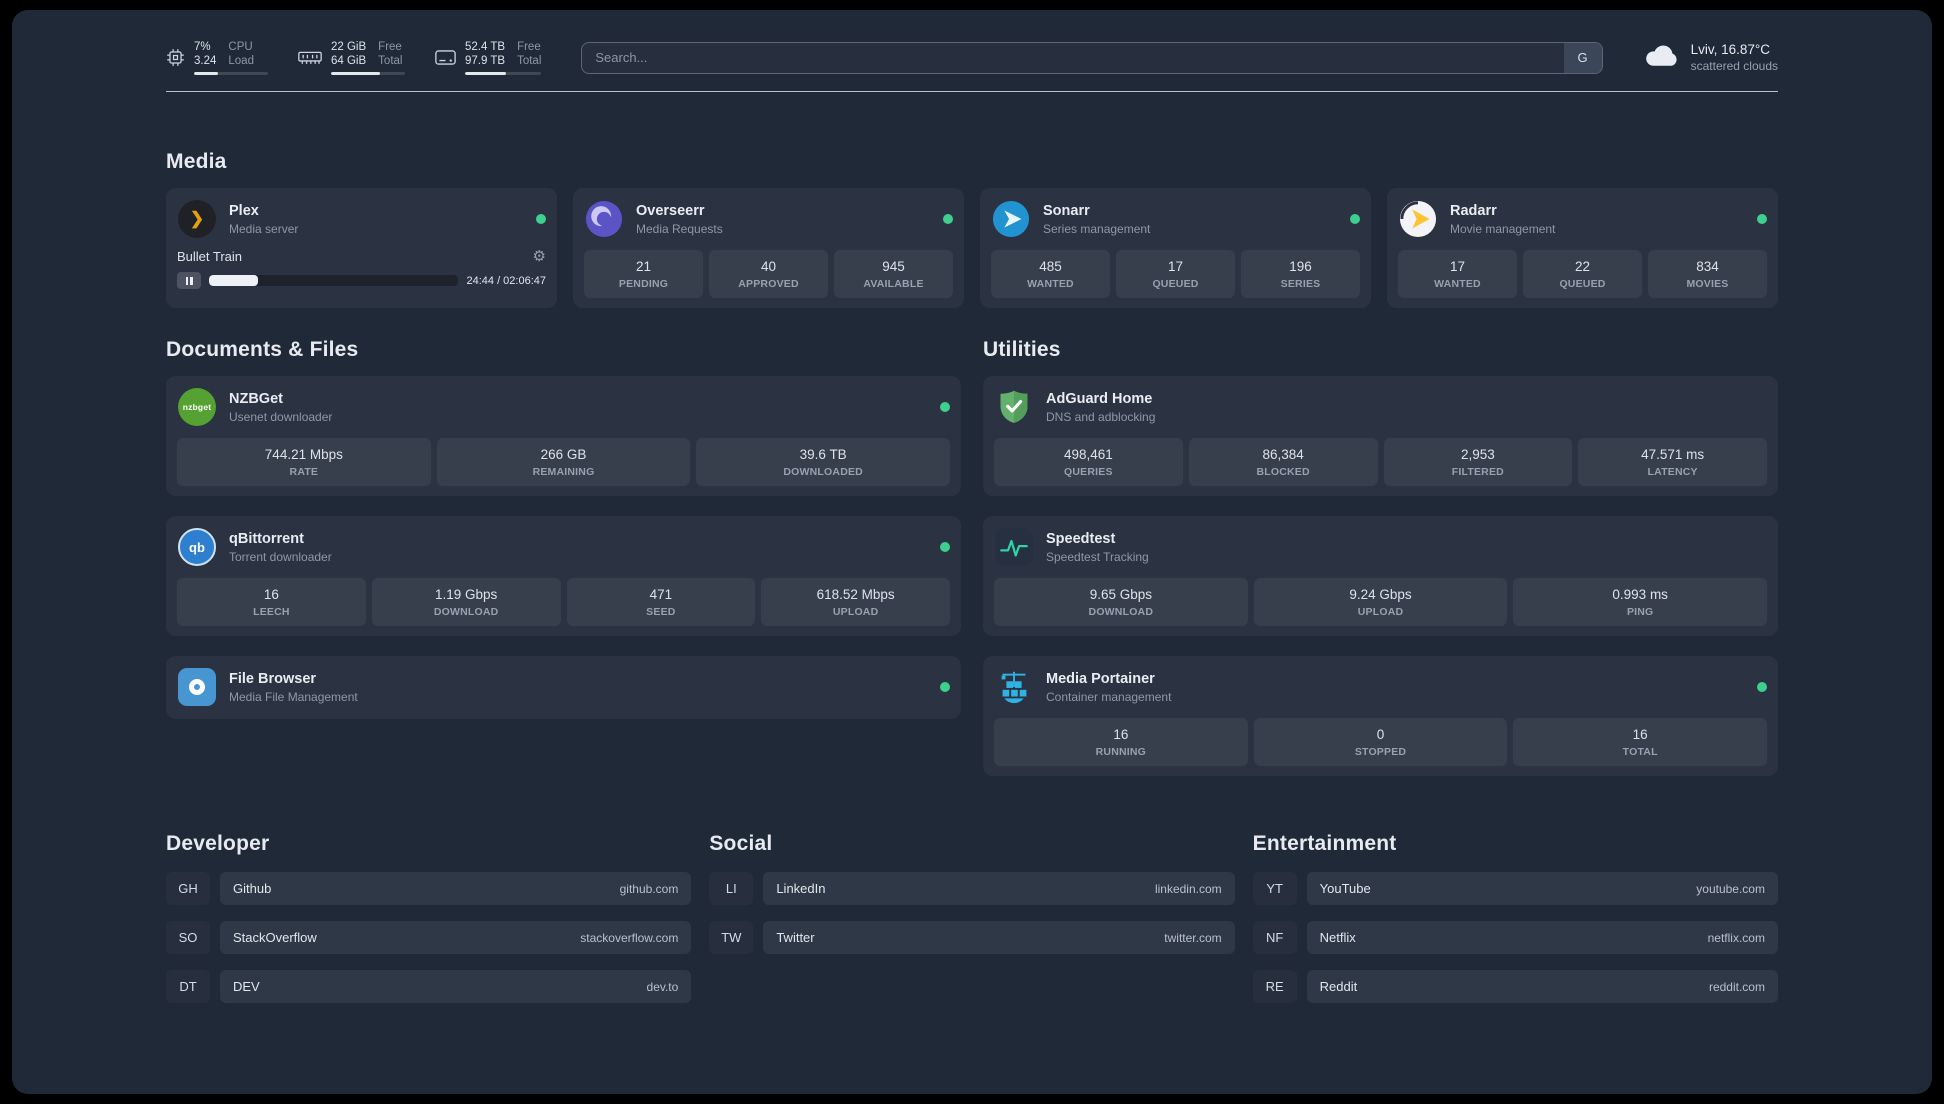 This screenshot has width=1944, height=1104. I want to click on stat-downloaded: 39.6 TB DOWNLOADED, so click(823, 462).